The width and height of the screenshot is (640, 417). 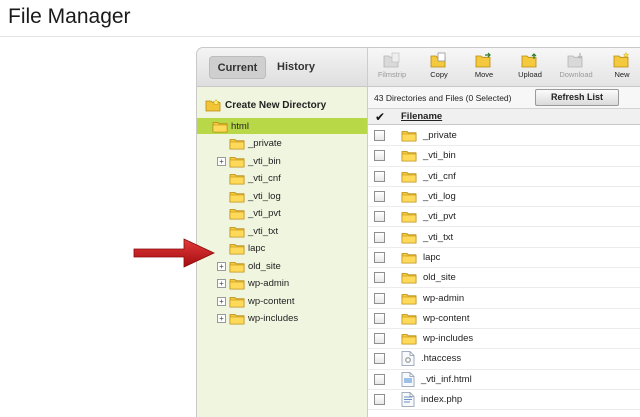 I want to click on file-name: old_site, so click(x=439, y=277).